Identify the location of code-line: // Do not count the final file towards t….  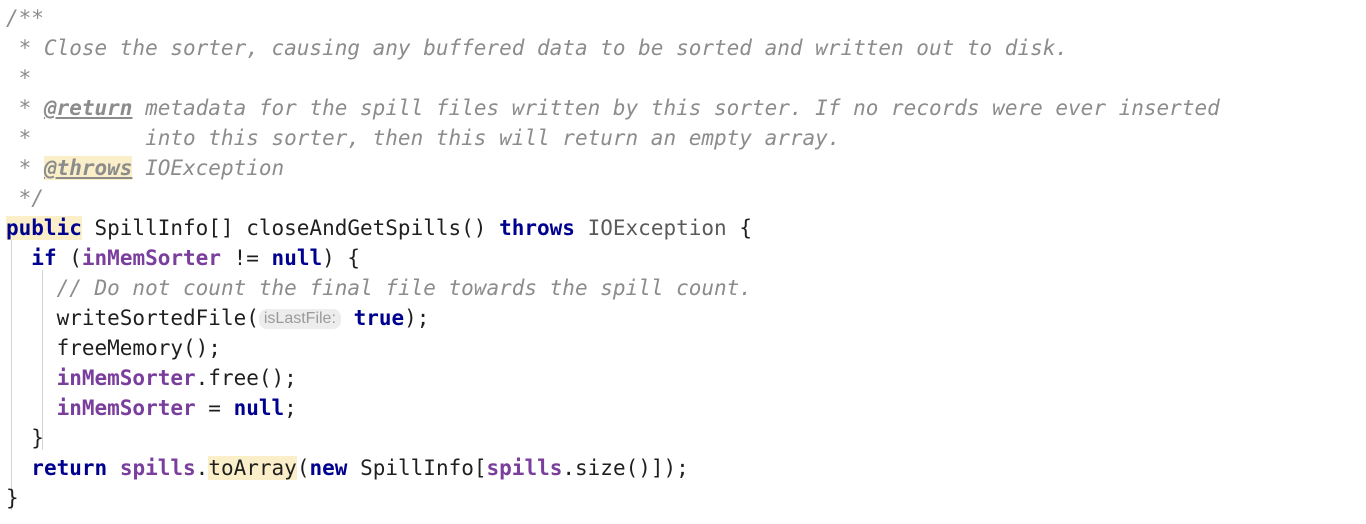
(379, 288).